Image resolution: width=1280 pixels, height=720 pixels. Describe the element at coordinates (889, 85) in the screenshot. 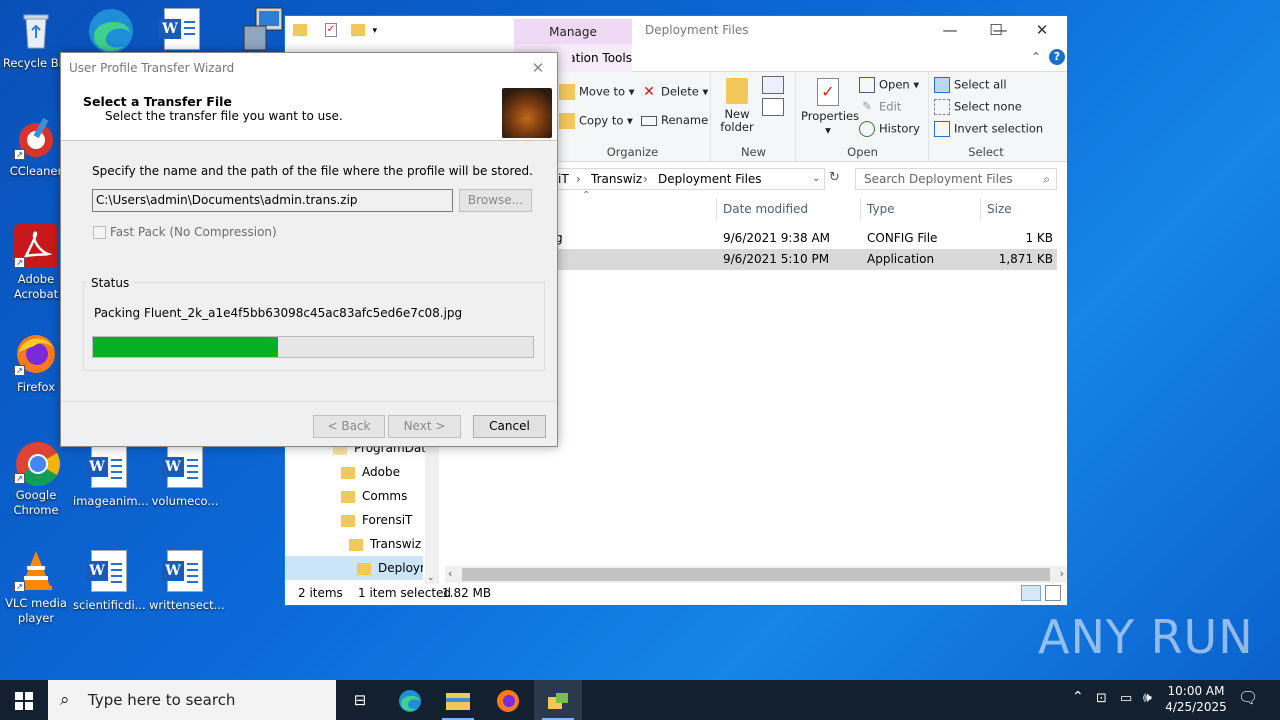

I see `open-button: Open ▾` at that location.